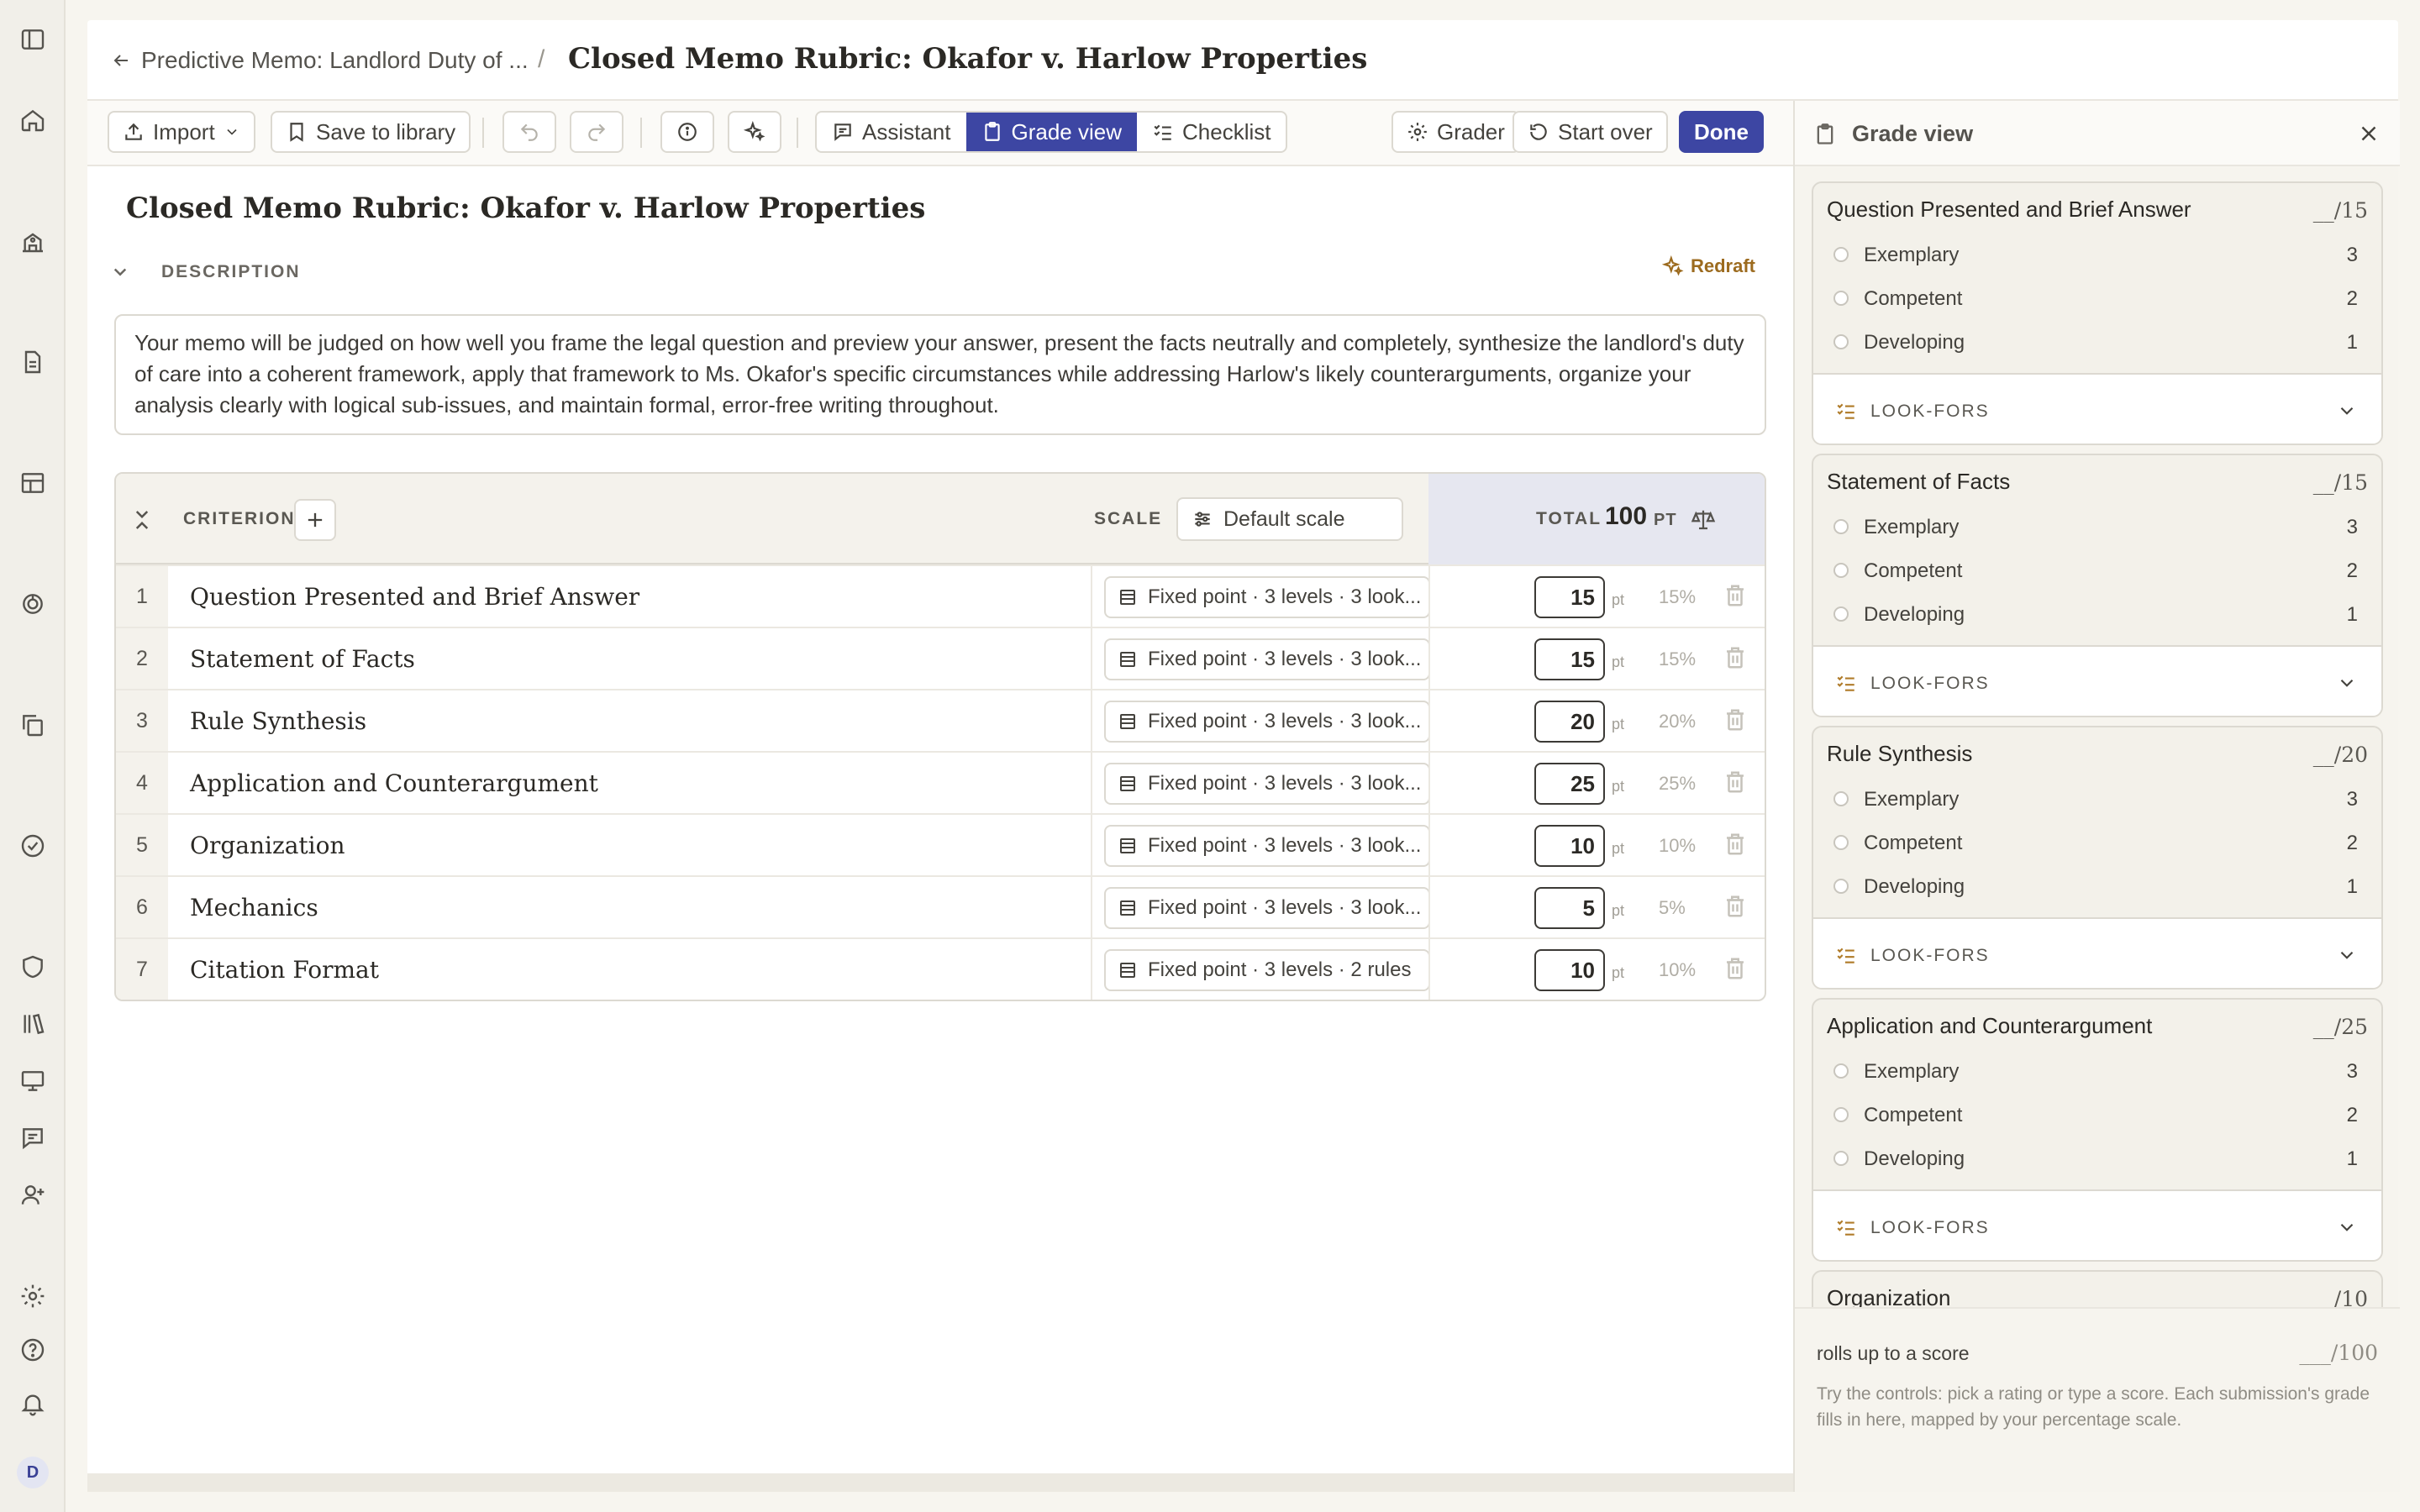 The image size is (2420, 1512). I want to click on tab-assistant: Assistant, so click(891, 132).